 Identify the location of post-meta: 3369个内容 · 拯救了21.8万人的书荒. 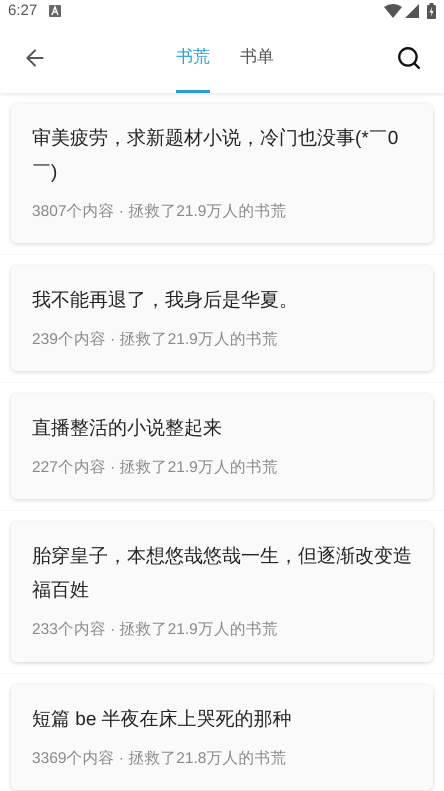
(160, 758).